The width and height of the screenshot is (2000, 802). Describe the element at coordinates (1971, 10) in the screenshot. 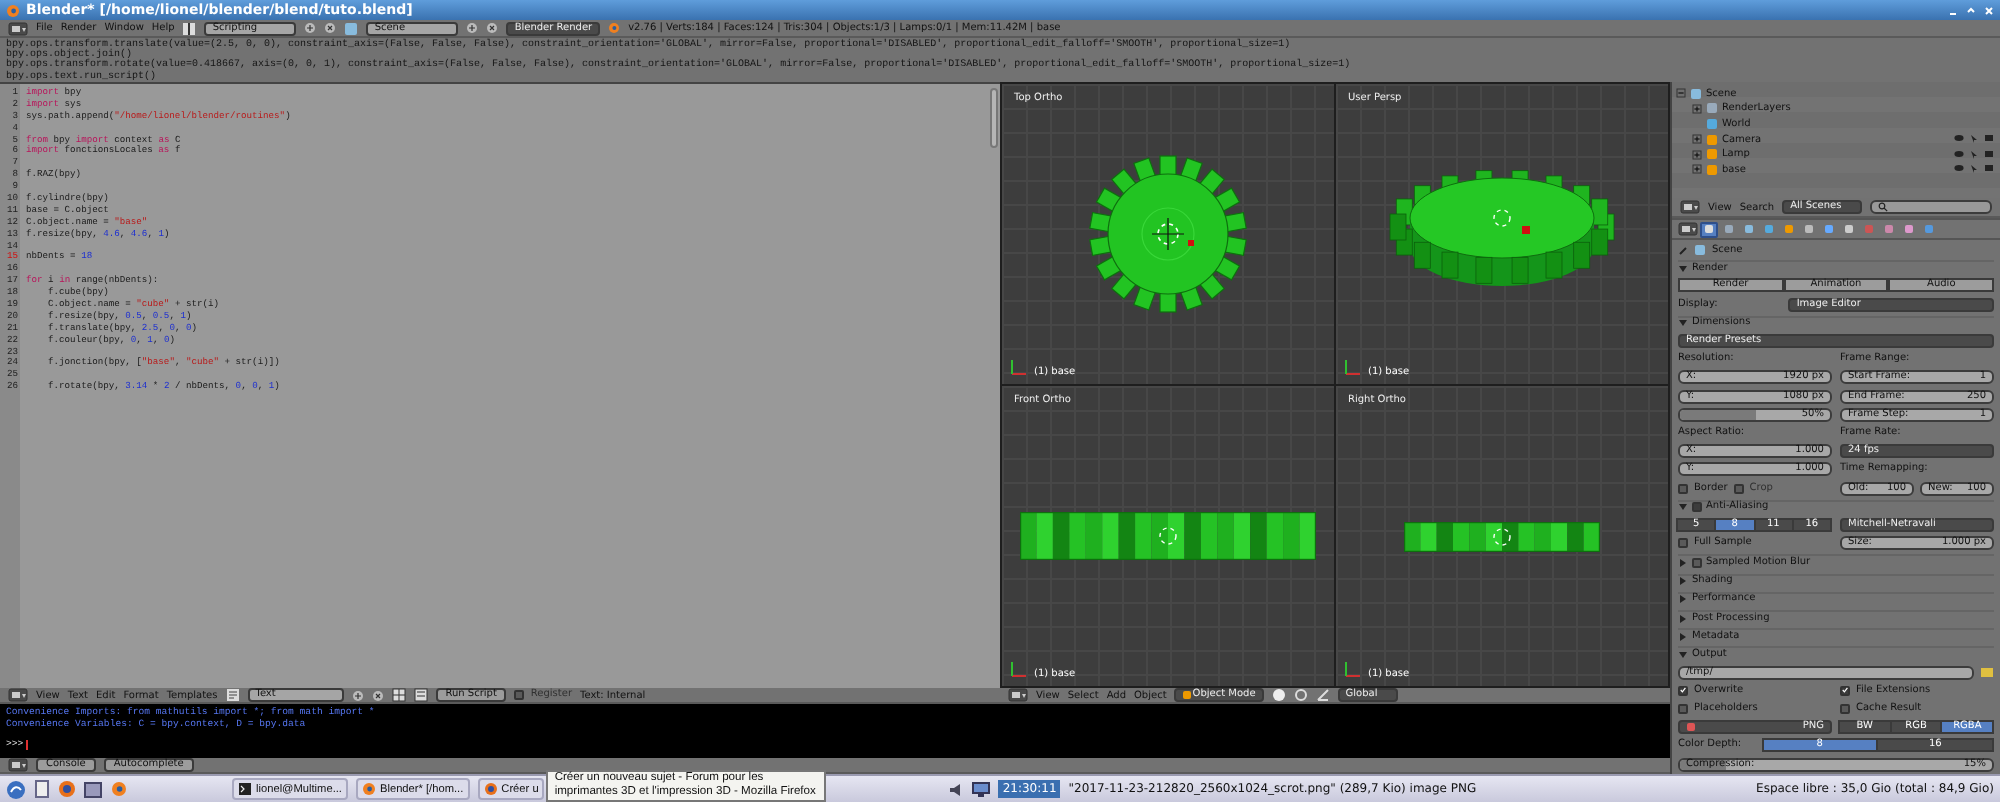

I see `maximize-icon` at that location.